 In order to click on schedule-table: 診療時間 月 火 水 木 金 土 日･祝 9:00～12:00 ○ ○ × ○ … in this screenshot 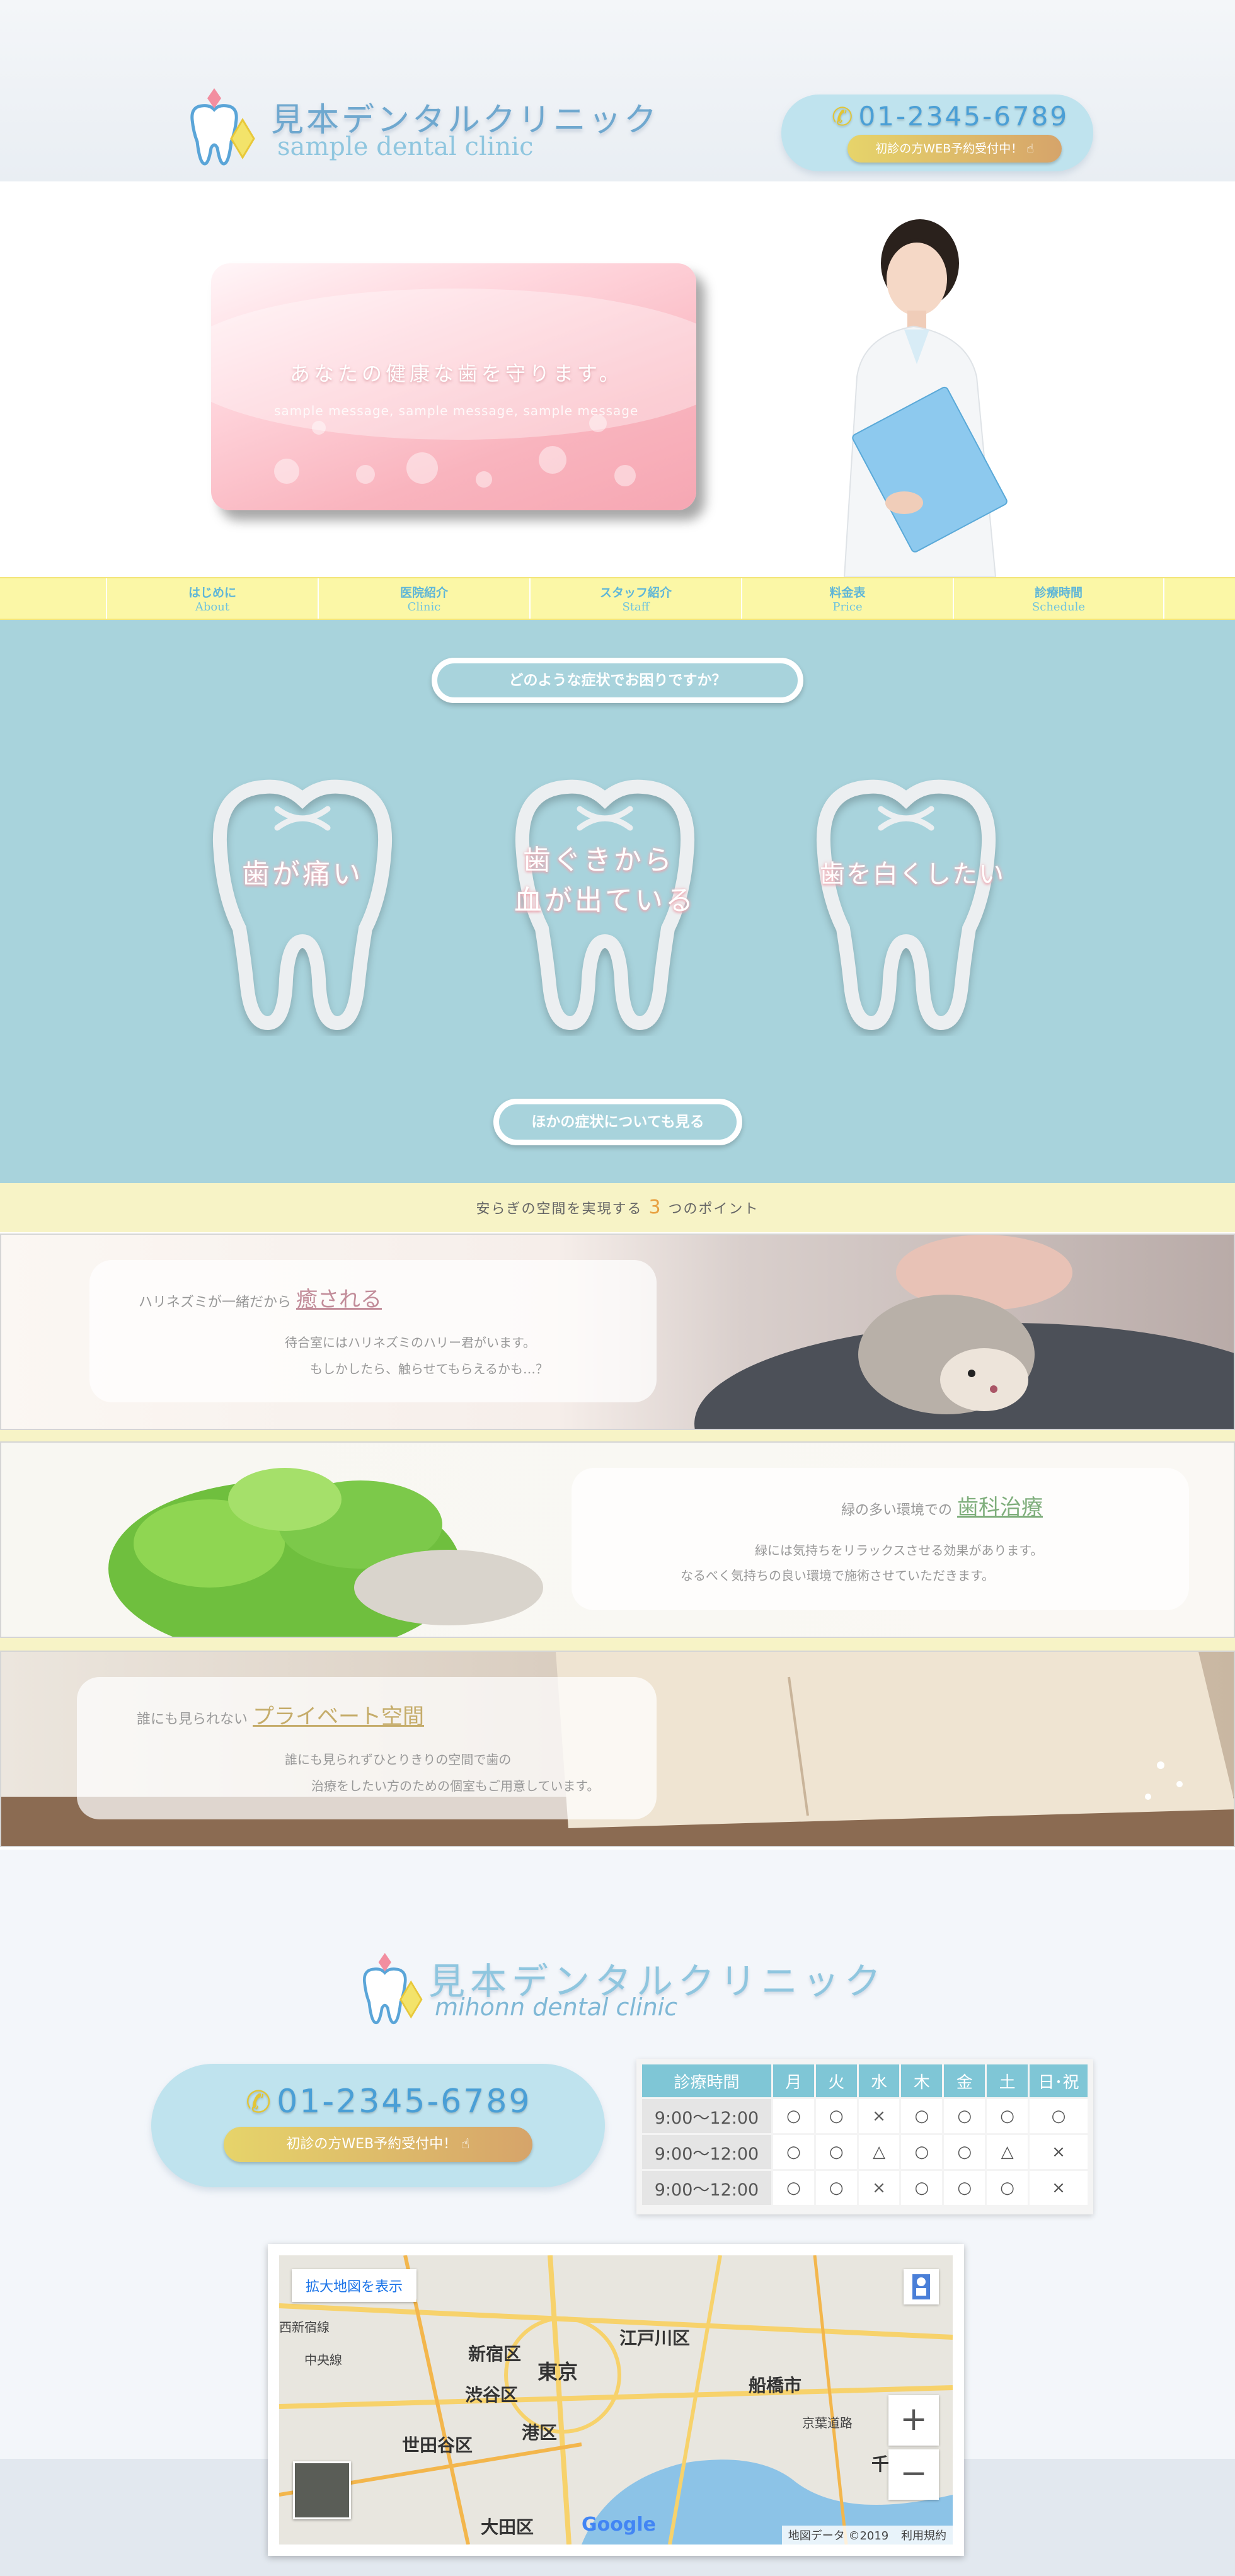, I will do `click(864, 2136)`.